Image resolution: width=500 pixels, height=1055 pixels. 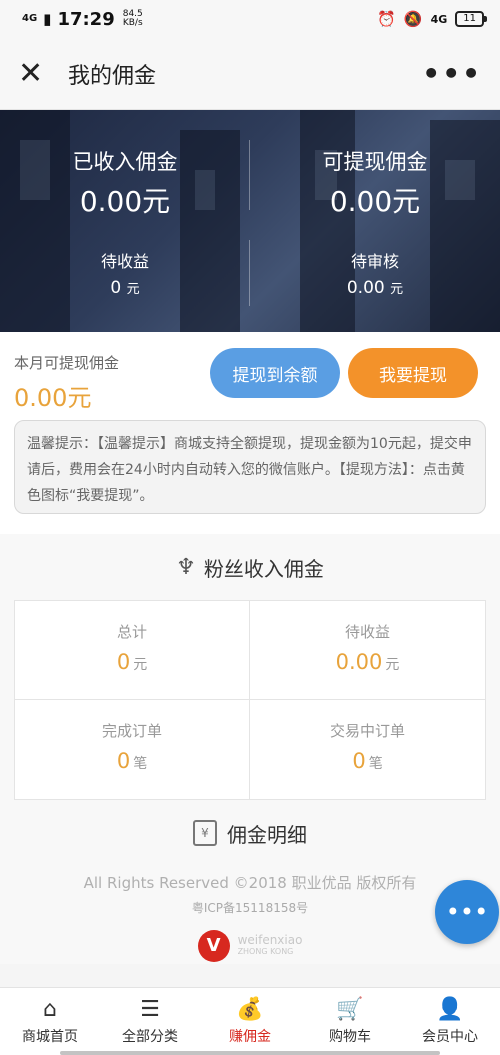 I want to click on title-bar: ✕ 我的佣金 •••, so click(x=250, y=74).